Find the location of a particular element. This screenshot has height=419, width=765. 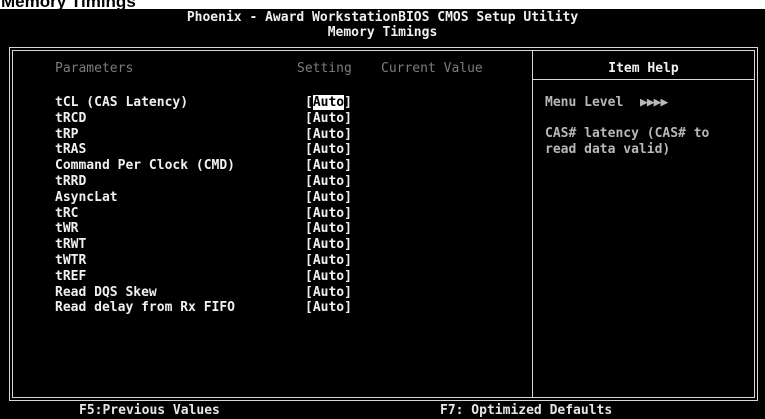

column-header-current-value: Current Value is located at coordinates (432, 68).